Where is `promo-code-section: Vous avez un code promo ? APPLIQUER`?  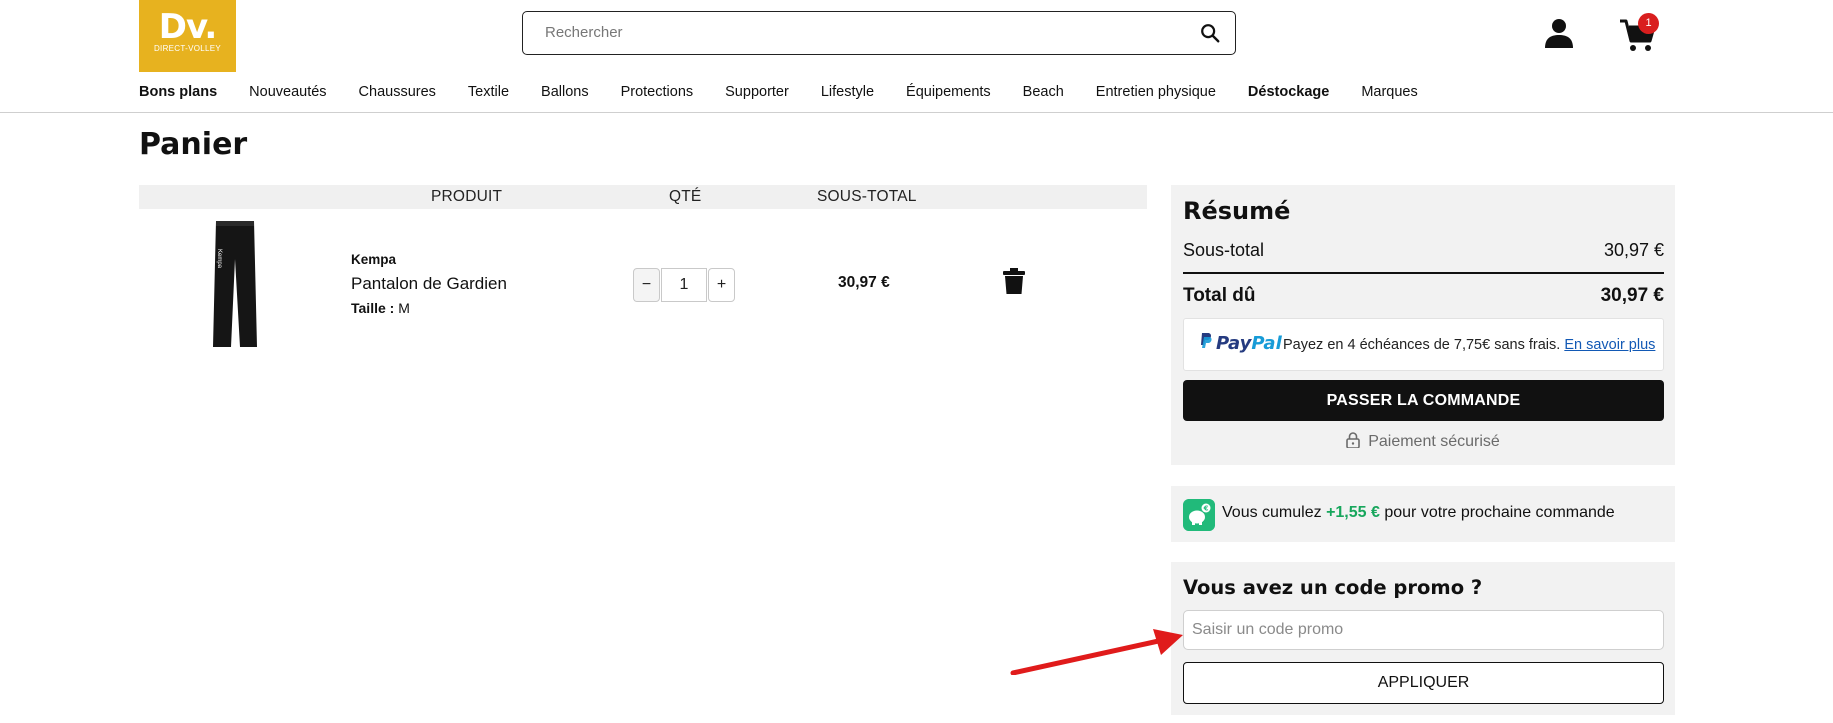
promo-code-section: Vous avez un code promo ? APPLIQUER is located at coordinates (1423, 638).